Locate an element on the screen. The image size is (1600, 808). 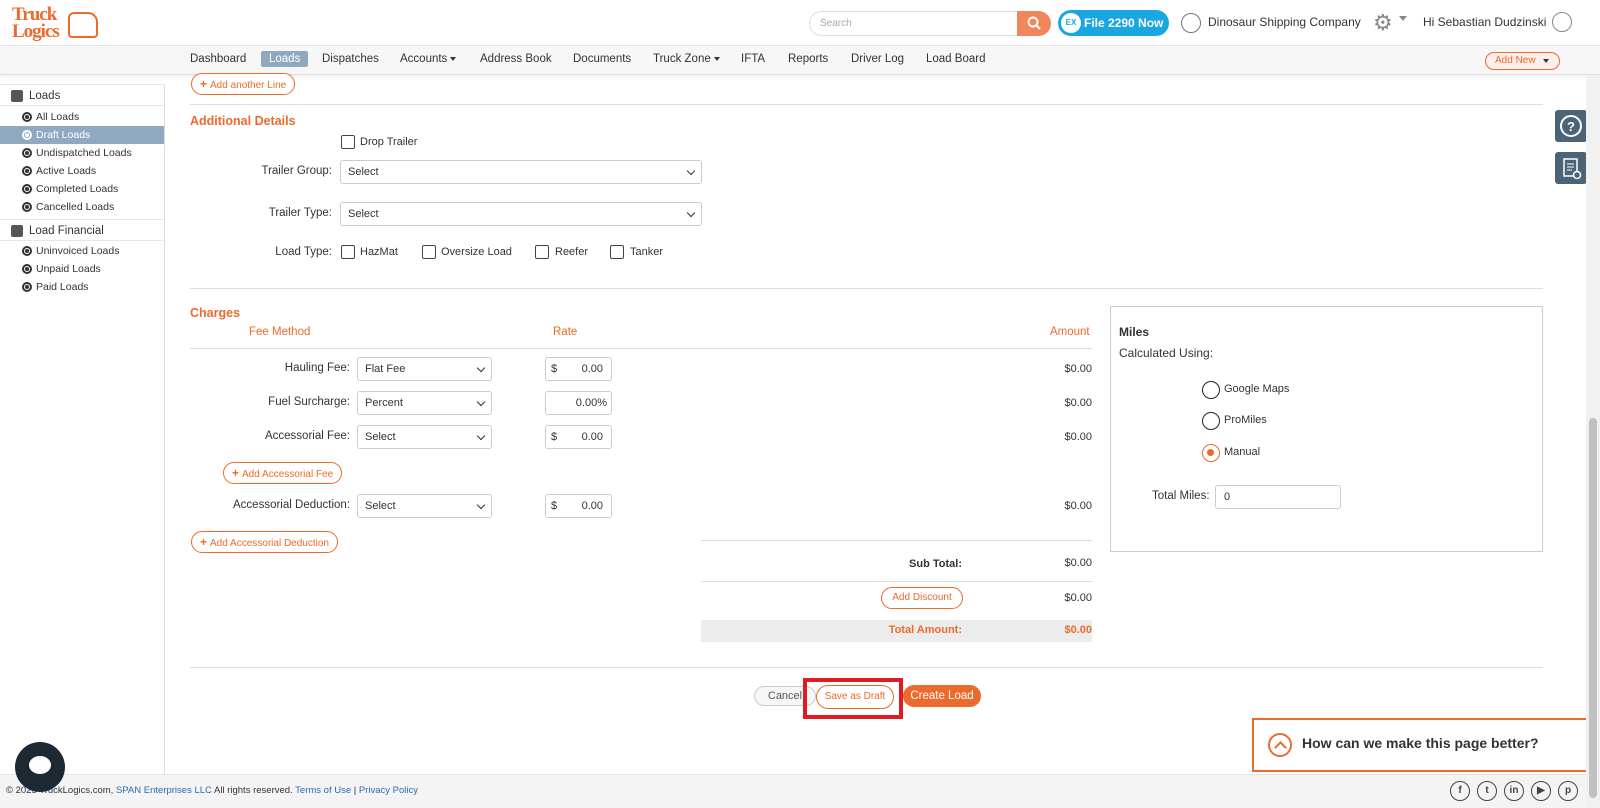
hauling-fee-method-select: Flat Fee is located at coordinates (424, 369).